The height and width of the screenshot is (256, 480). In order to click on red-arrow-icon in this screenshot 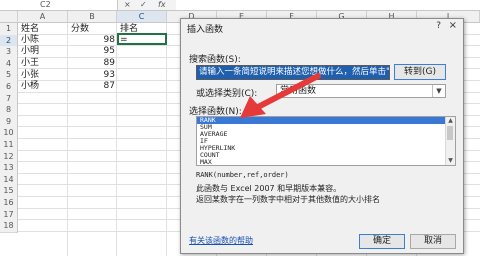, I will do `click(280, 95)`.